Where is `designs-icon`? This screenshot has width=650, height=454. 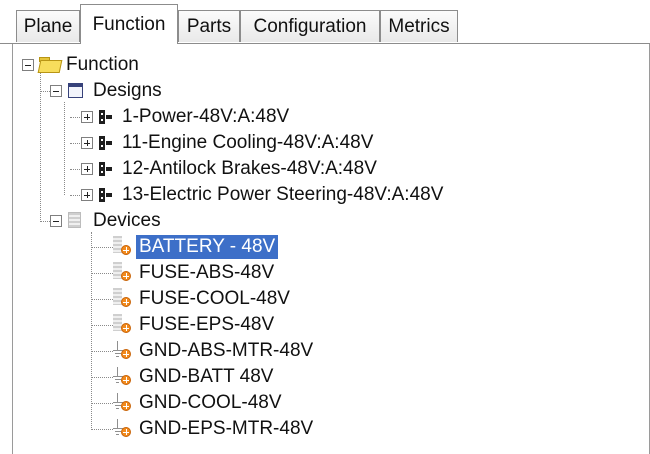
designs-icon is located at coordinates (75, 90).